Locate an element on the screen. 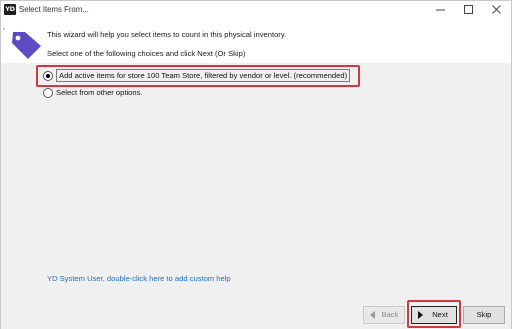 The width and height of the screenshot is (512, 329). maximize-icon is located at coordinates (468, 9).